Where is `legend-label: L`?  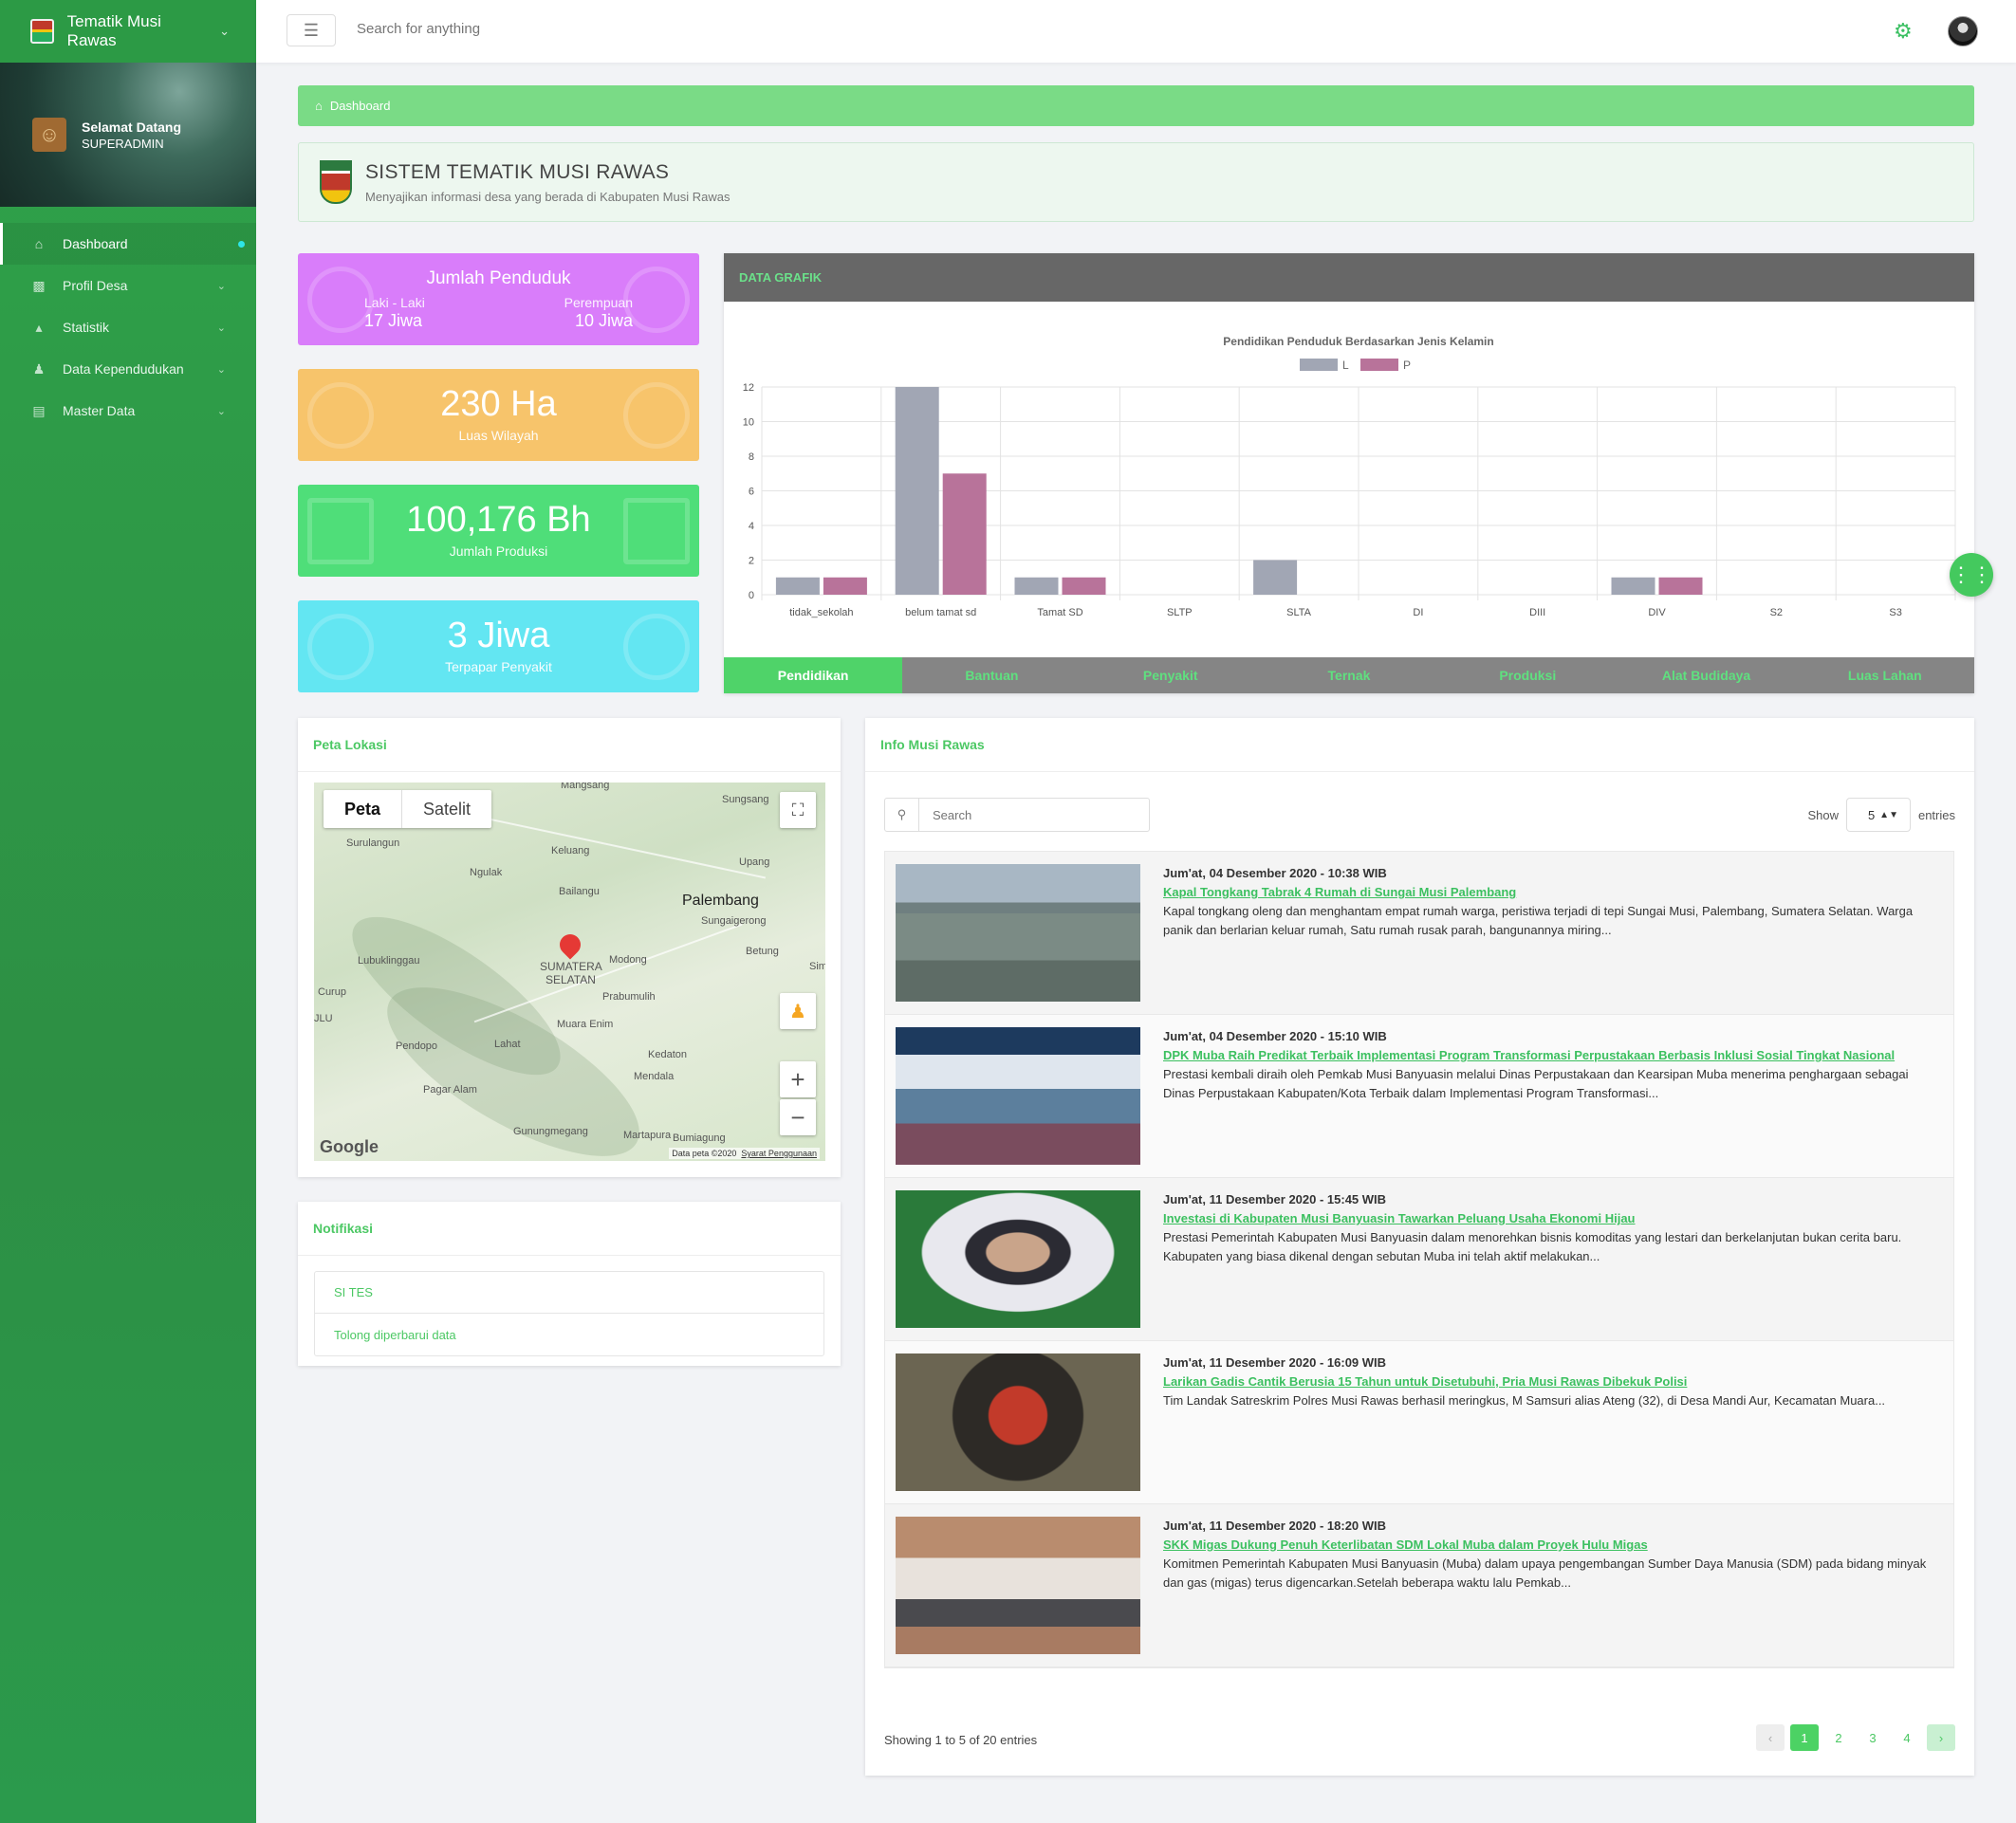 legend-label: L is located at coordinates (1345, 365).